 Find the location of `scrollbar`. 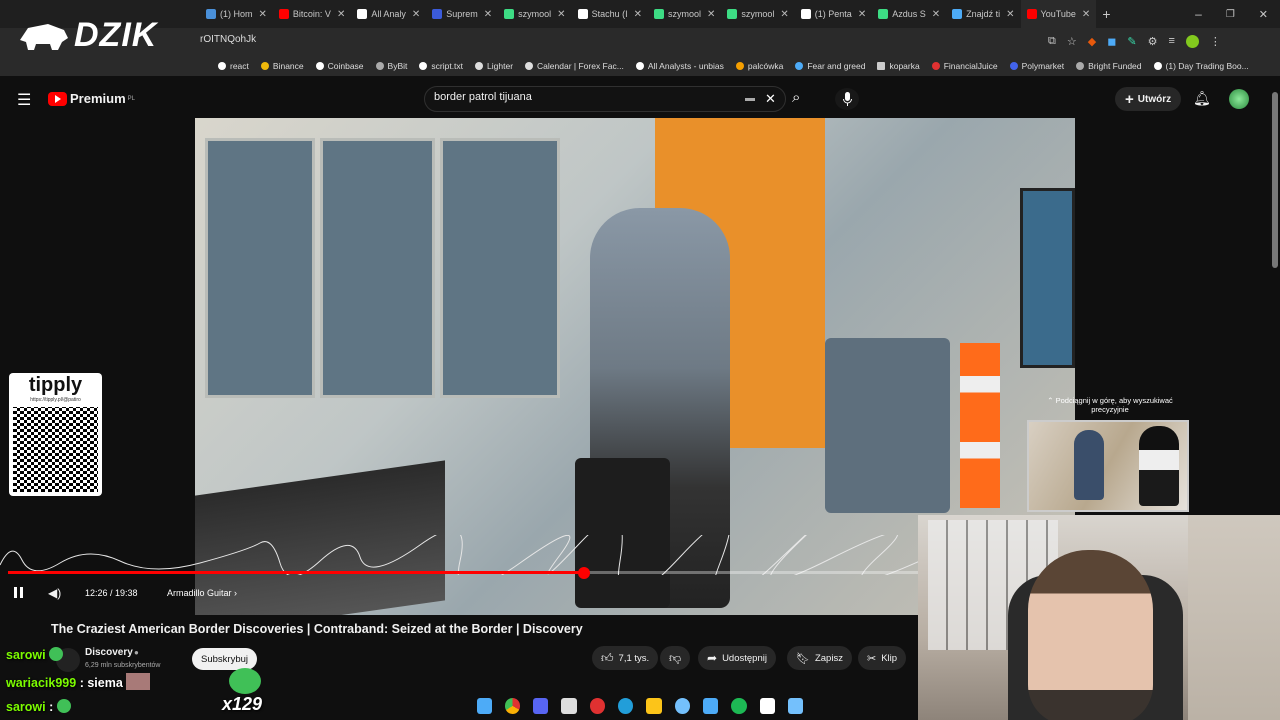

scrollbar is located at coordinates (1275, 180).